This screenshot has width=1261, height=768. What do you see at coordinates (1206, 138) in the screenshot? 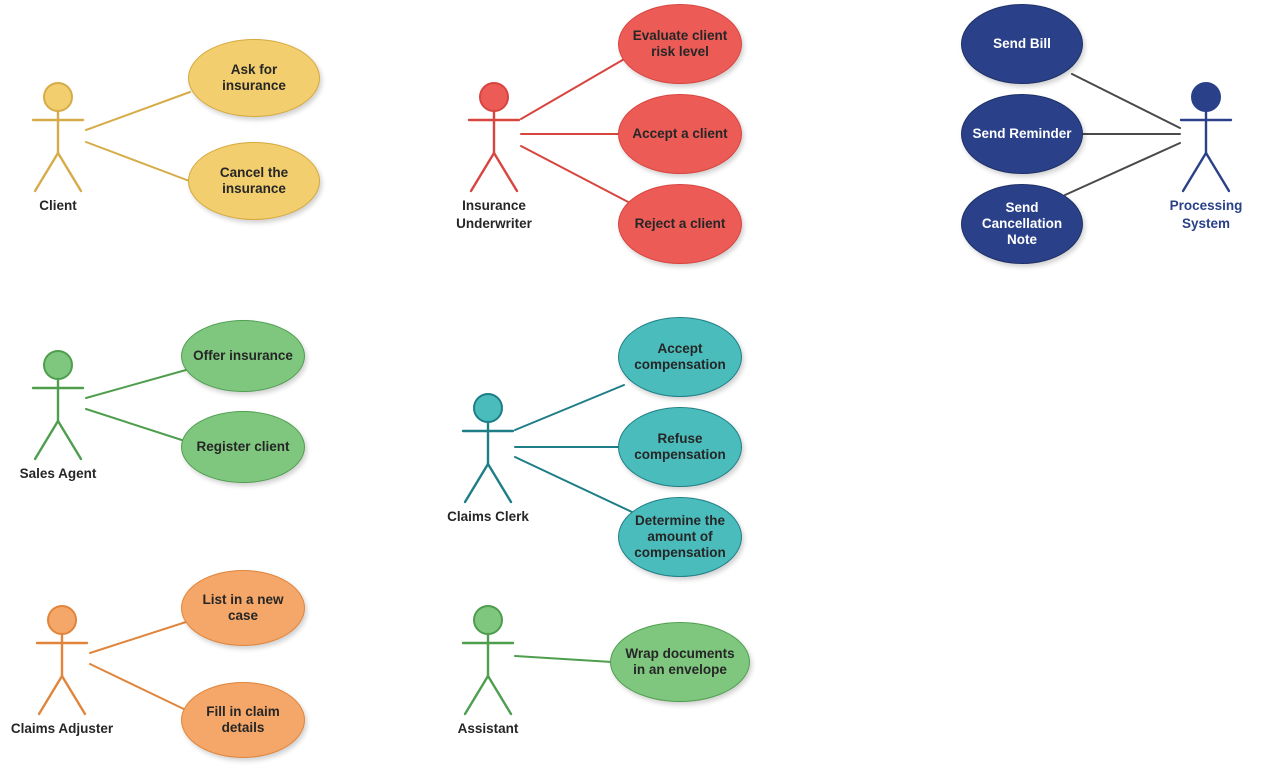
I see `actor-processing-system` at bounding box center [1206, 138].